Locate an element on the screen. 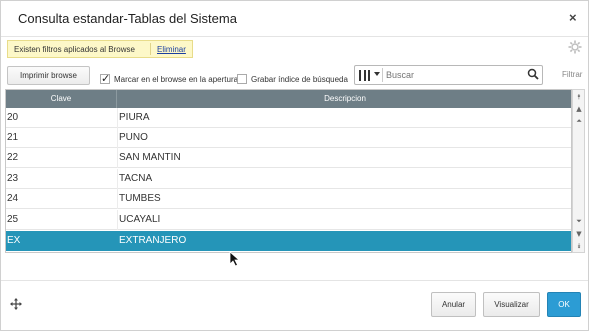 This screenshot has width=589, height=331. table-row: 24 TUMBES is located at coordinates (288, 199).